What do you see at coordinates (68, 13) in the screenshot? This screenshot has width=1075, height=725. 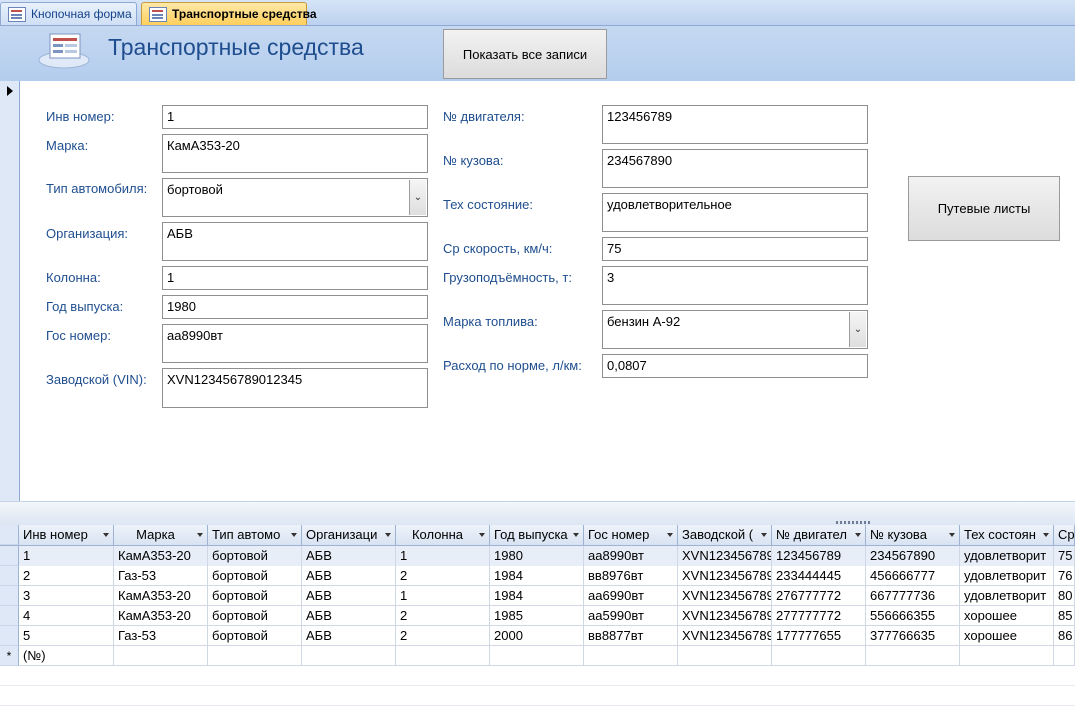 I see `tab-switchboard: Кнопочная форма` at bounding box center [68, 13].